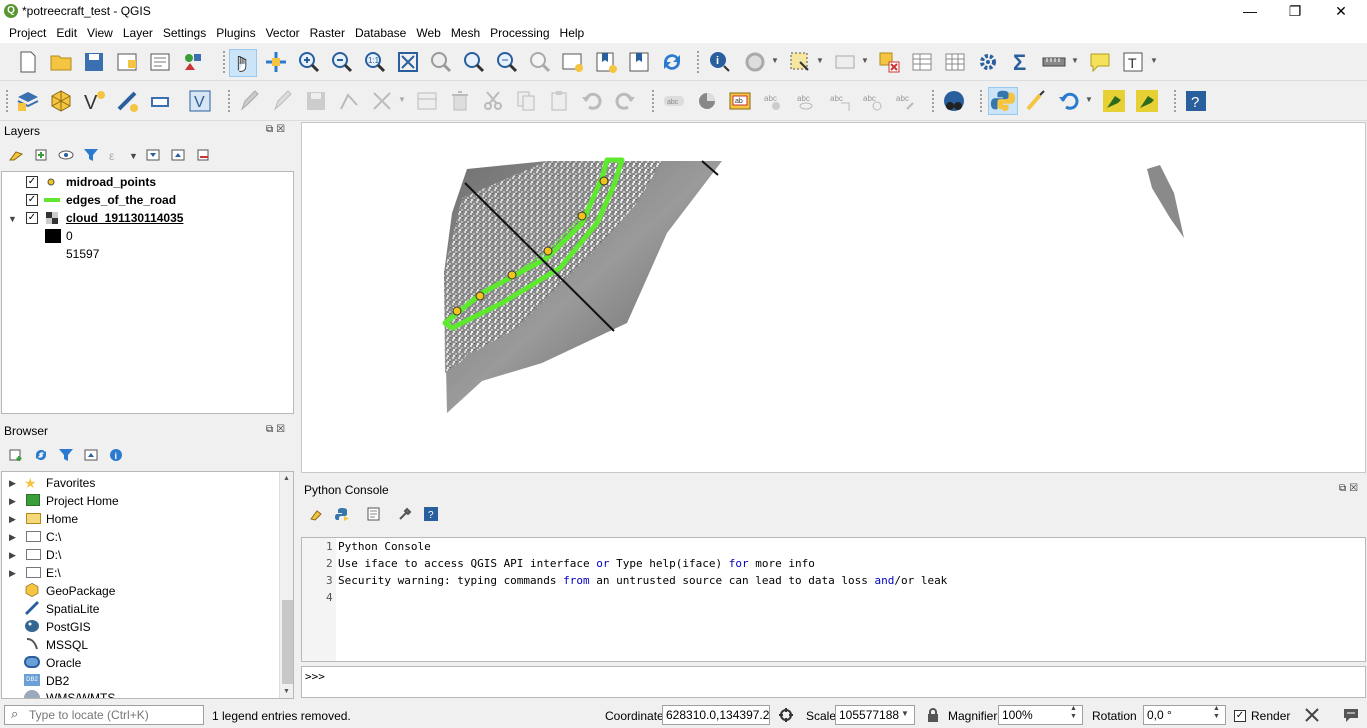 The width and height of the screenshot is (1367, 728). I want to click on menu-settings: Settings, so click(184, 33).